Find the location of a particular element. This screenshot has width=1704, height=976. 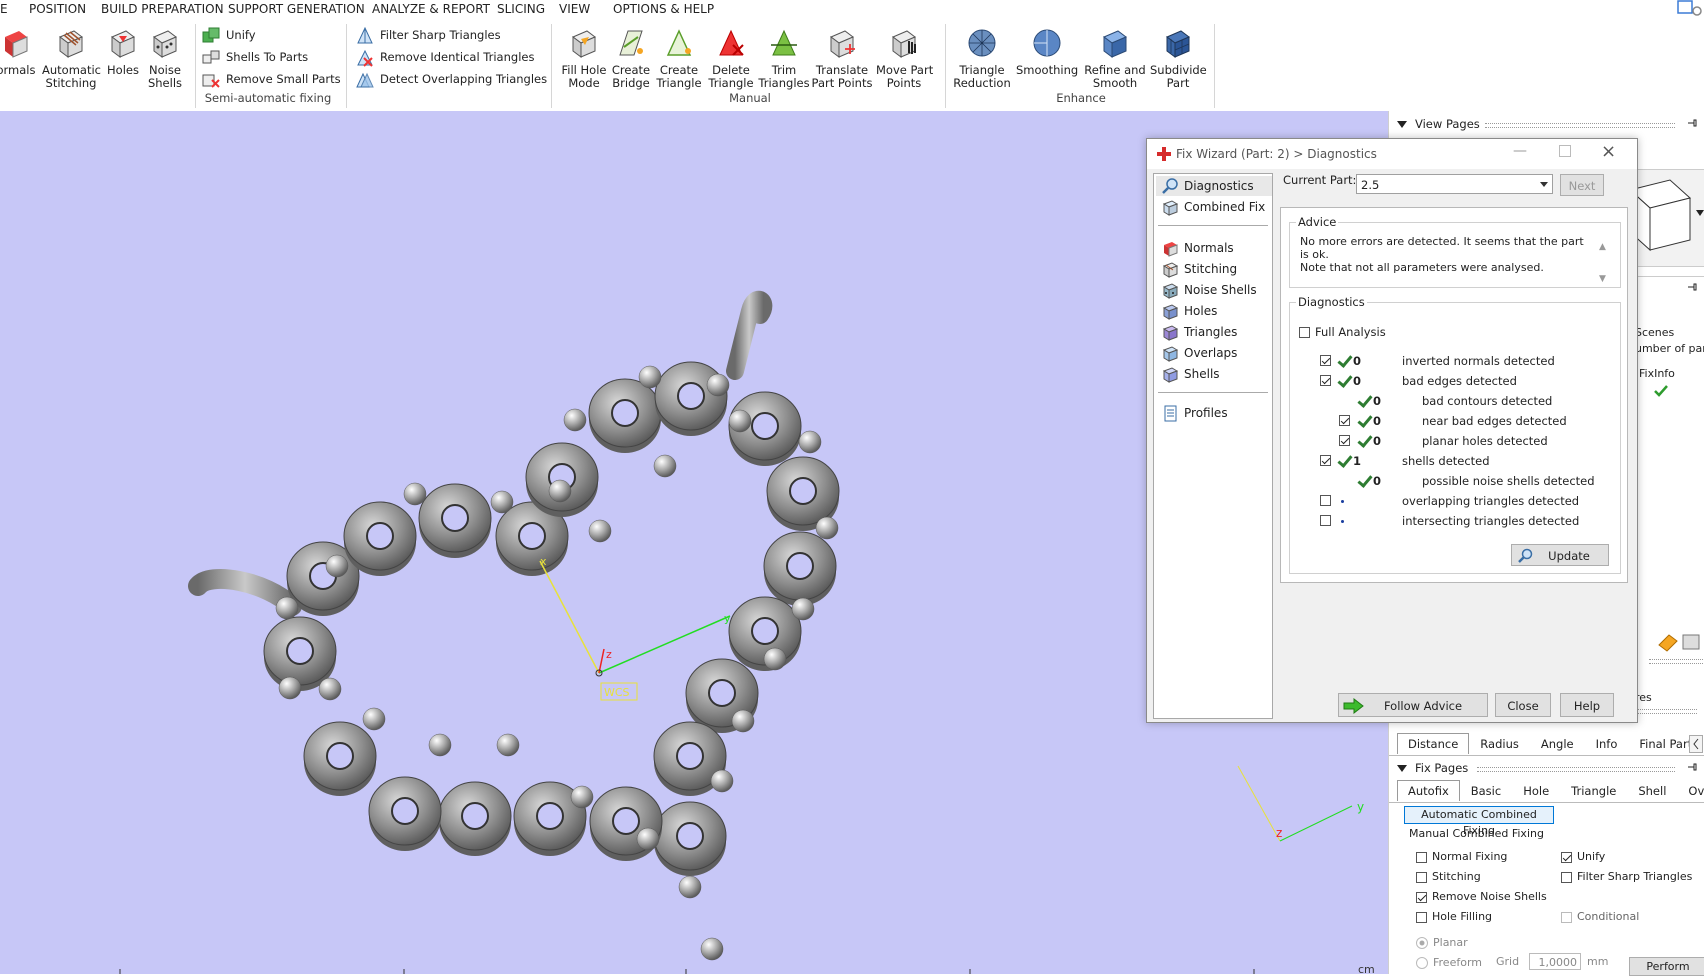

menu-item-support-generation: SUPPORT GENERATION is located at coordinates (296, 9).